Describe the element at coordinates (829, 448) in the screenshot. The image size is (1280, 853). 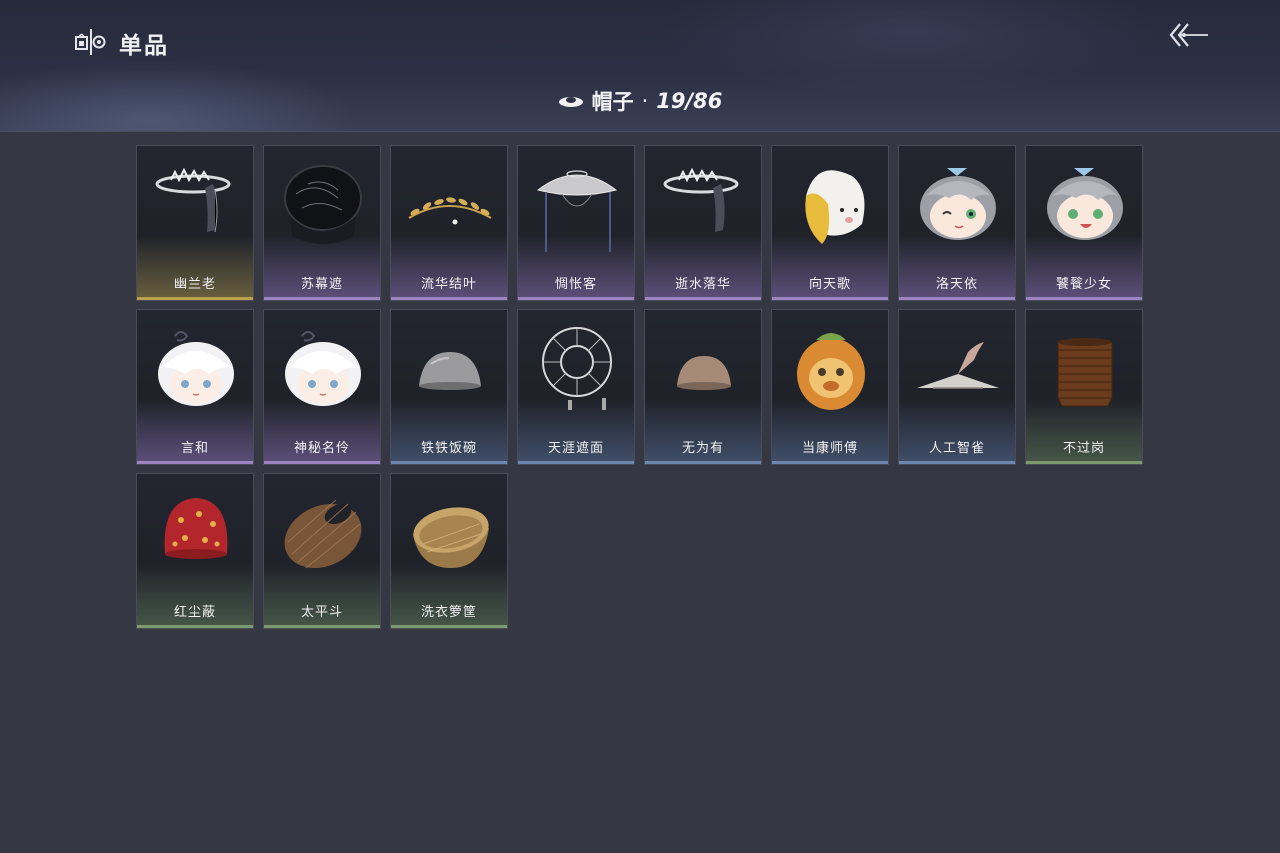
I see `item-name: 当康师傅` at that location.